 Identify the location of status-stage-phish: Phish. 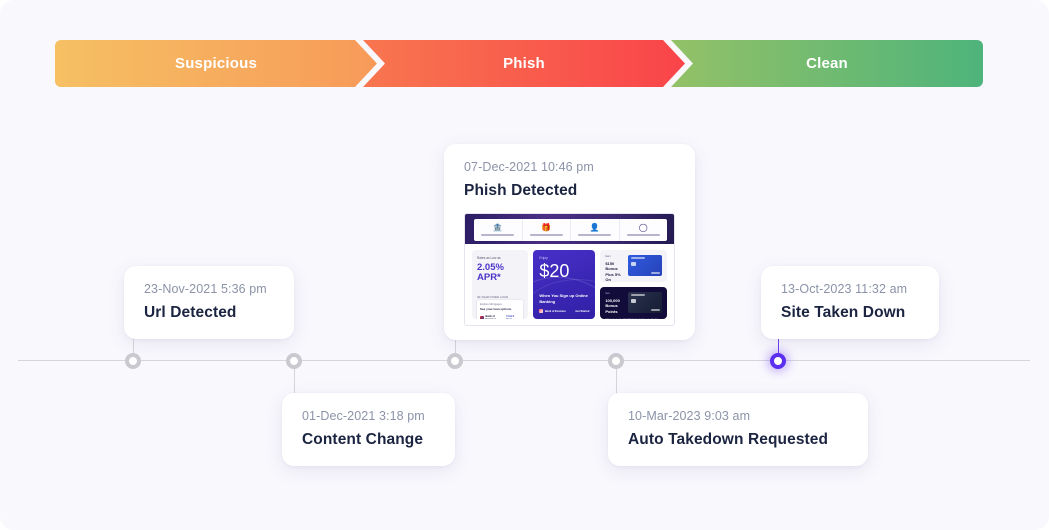
(524, 63).